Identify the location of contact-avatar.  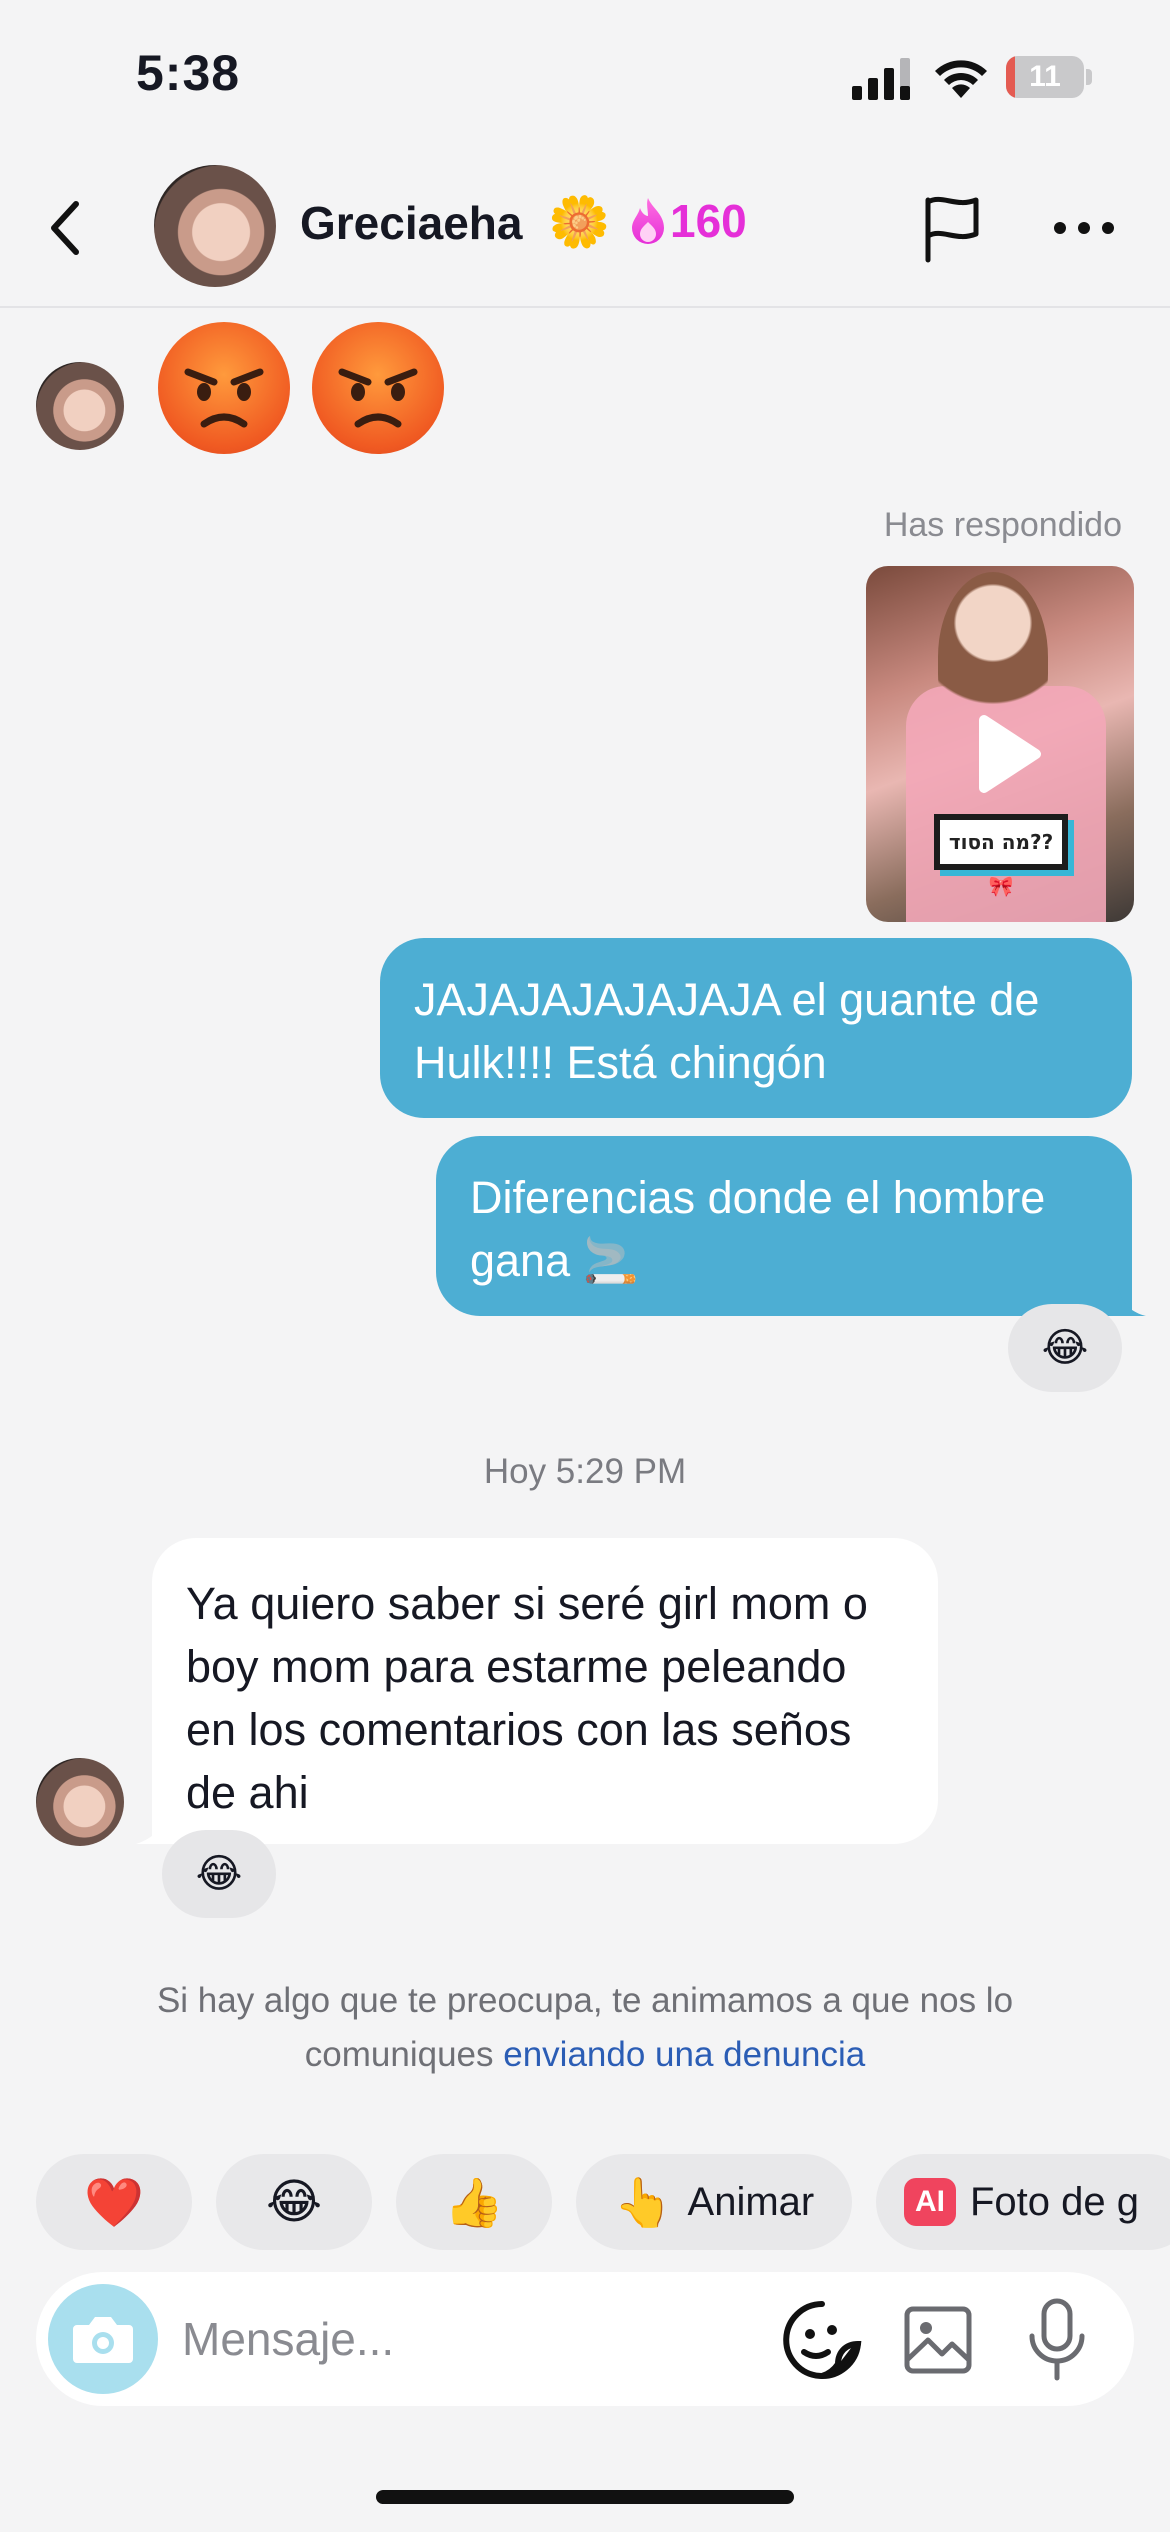
(215, 226).